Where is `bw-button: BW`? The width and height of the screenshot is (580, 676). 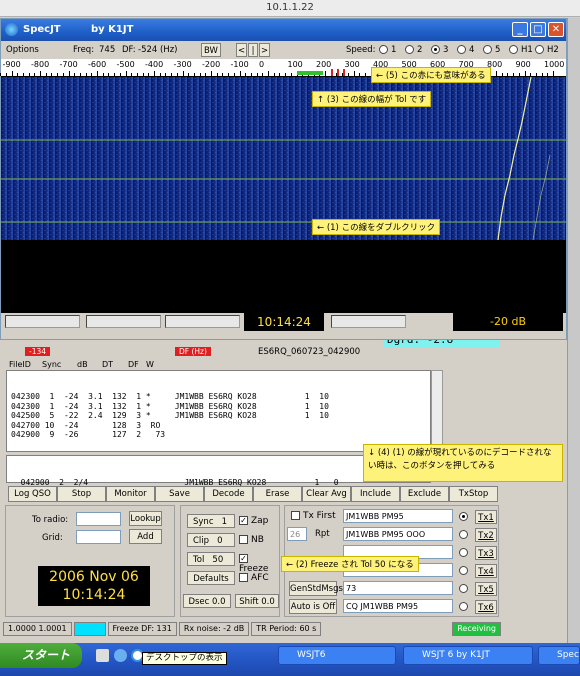 bw-button: BW is located at coordinates (211, 50).